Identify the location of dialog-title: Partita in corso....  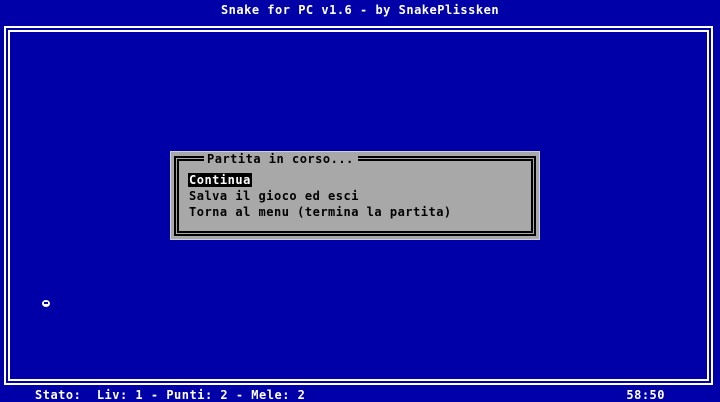
(281, 159).